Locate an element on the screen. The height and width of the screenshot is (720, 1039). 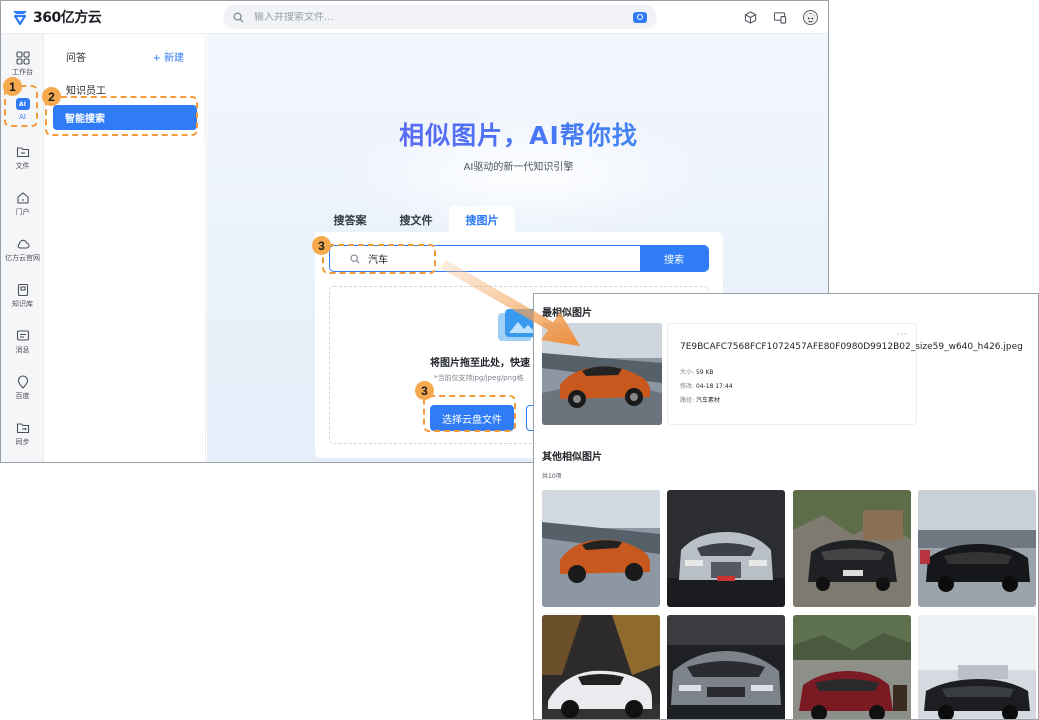
top-bar: 360亿方云 is located at coordinates (414, 17).